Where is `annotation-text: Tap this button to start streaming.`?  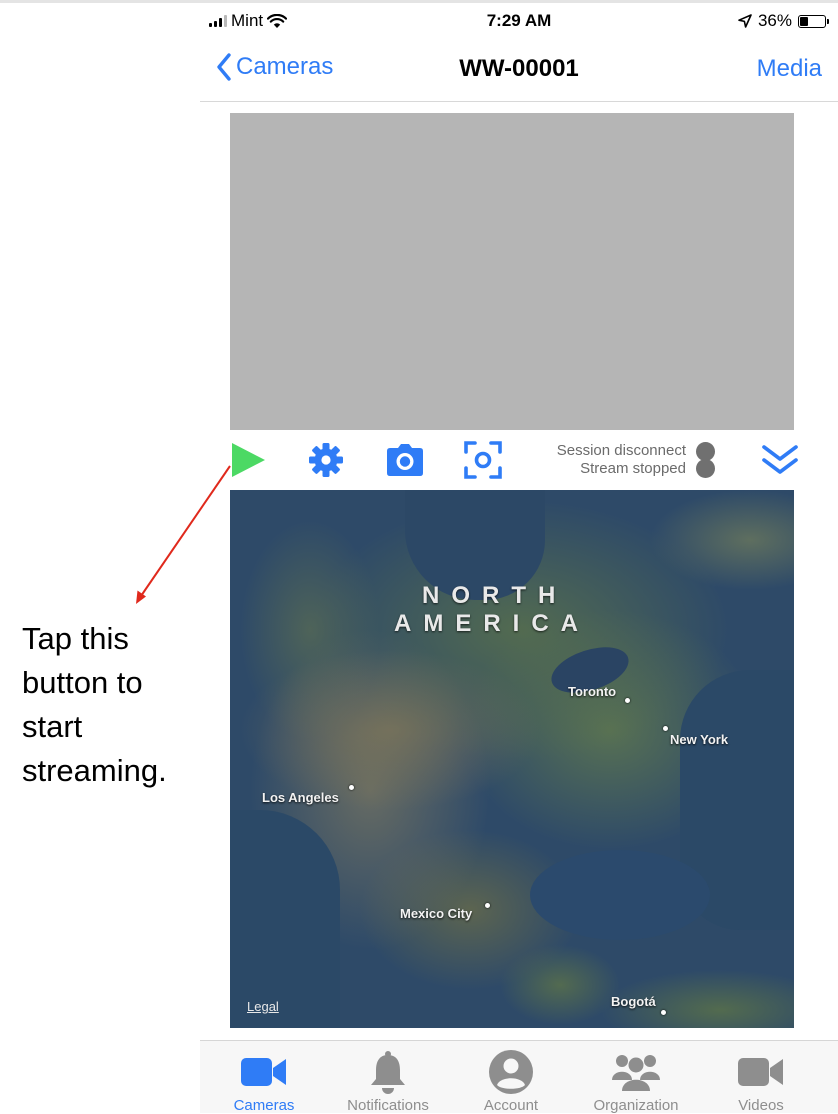
annotation-text: Tap this button to start streaming. is located at coordinates (94, 704).